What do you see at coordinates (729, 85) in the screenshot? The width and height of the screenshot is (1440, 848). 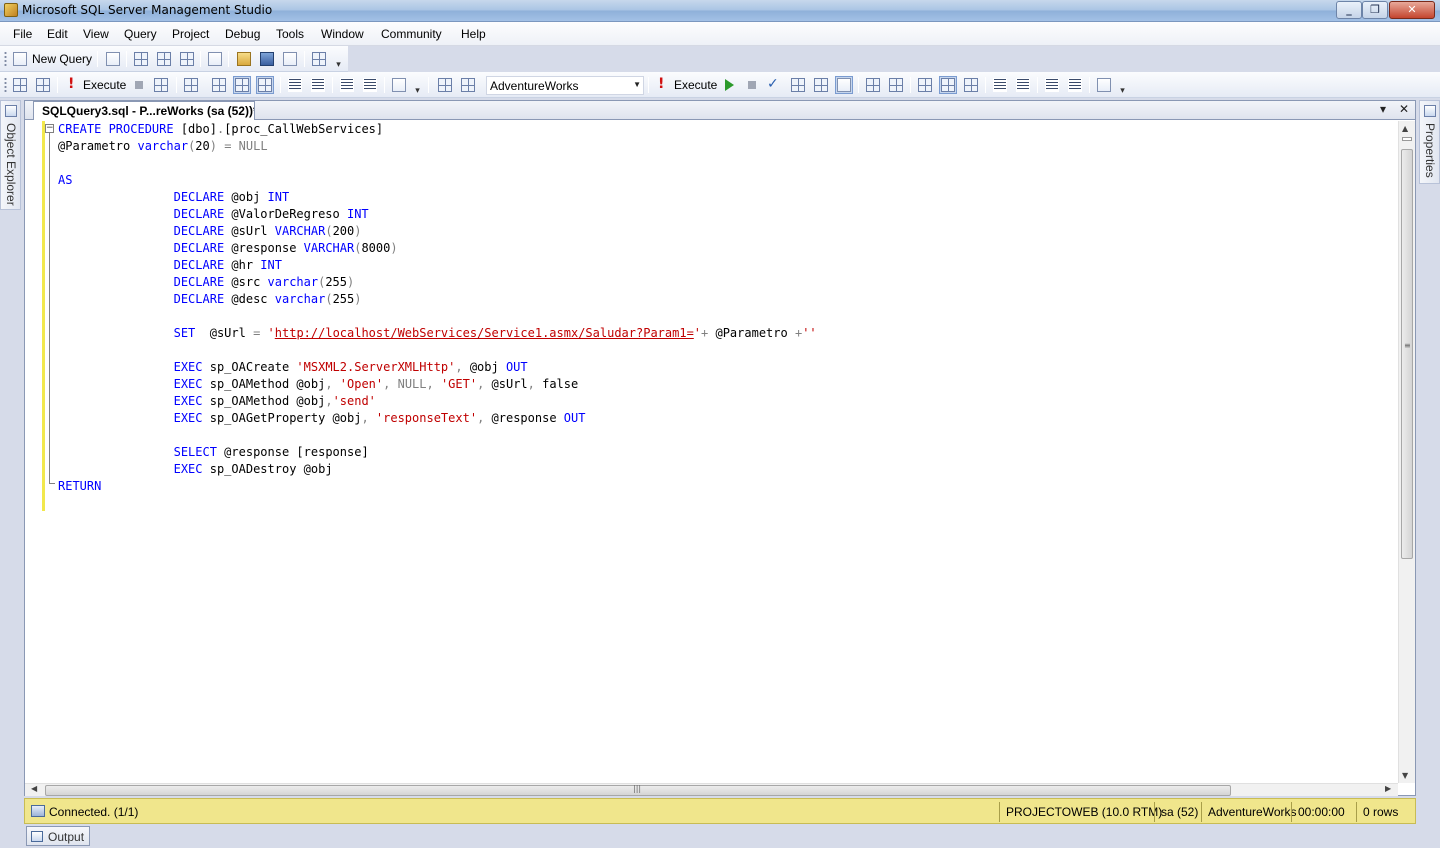 I see `debug-play-icon` at bounding box center [729, 85].